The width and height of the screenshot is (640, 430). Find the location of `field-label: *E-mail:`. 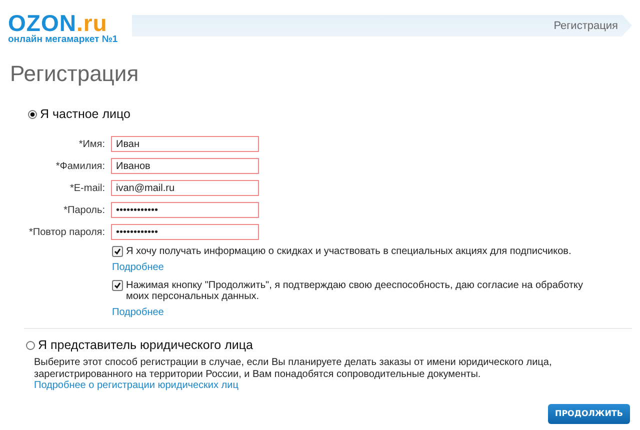

field-label: *E-mail: is located at coordinates (86, 188).